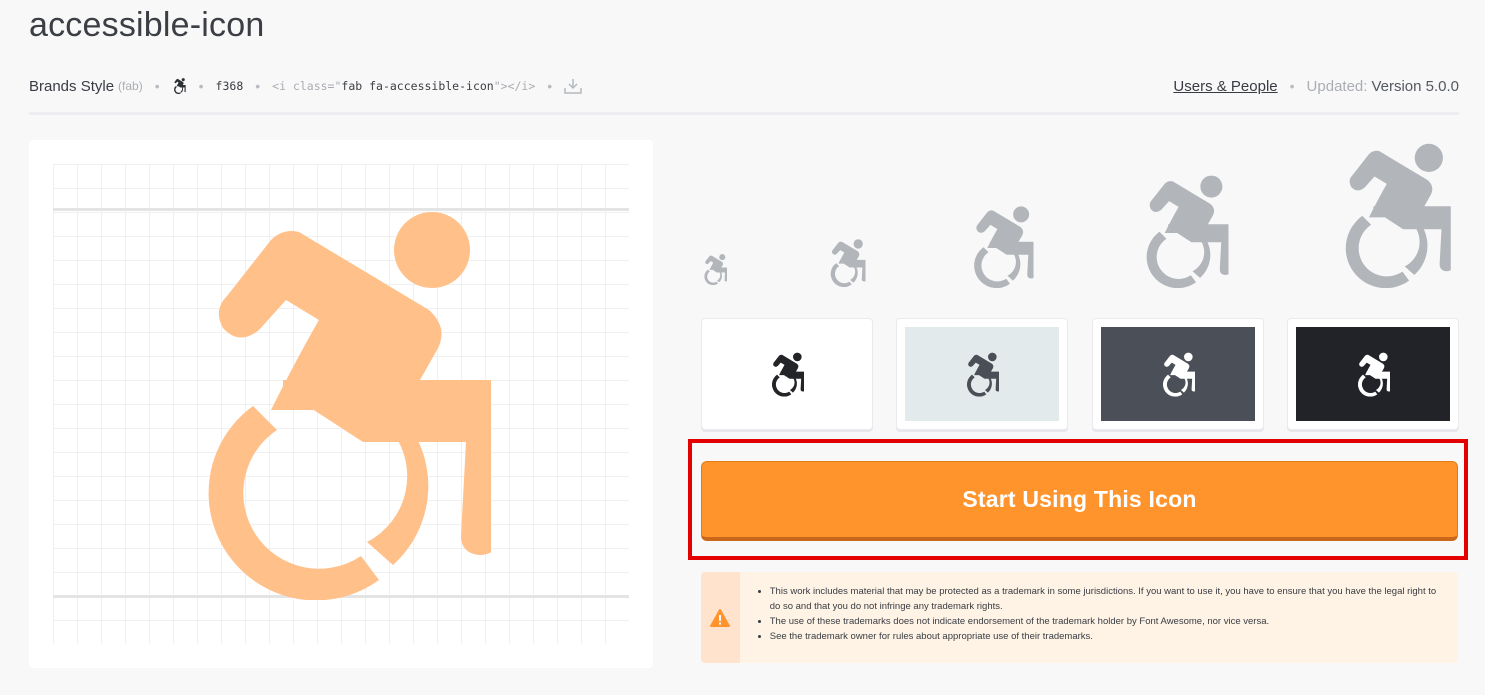  What do you see at coordinates (230, 86) in the screenshot?
I see `unicode-value: f368` at bounding box center [230, 86].